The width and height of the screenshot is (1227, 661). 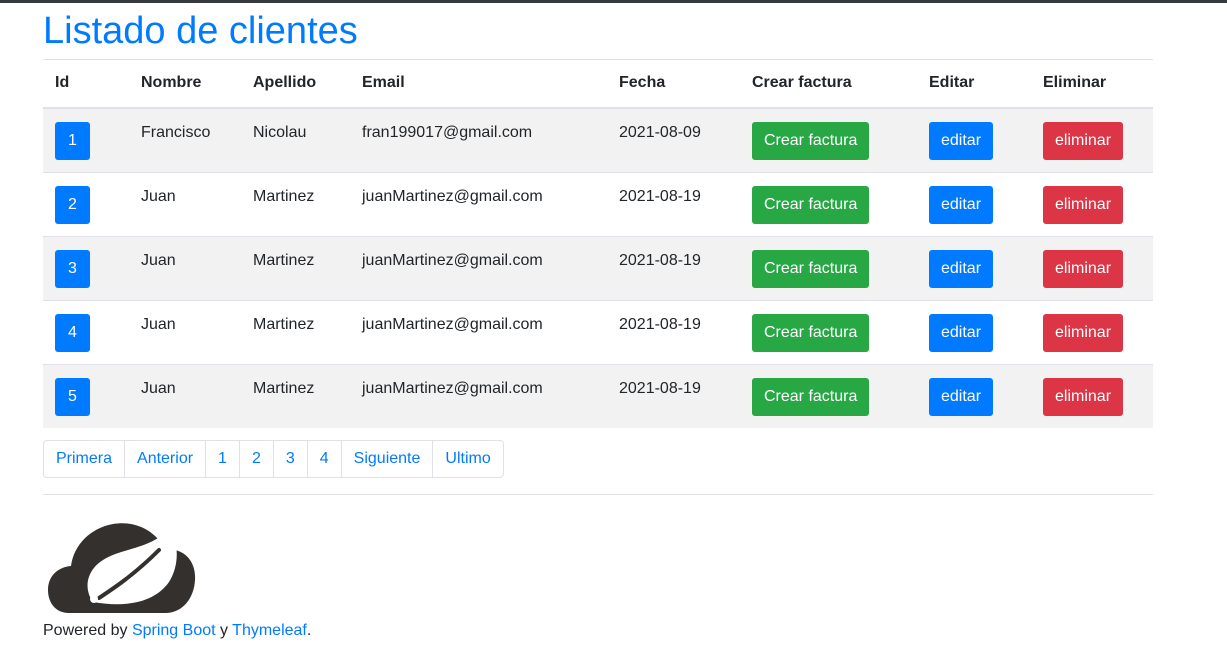 I want to click on header-editar: Editar, so click(x=974, y=84).